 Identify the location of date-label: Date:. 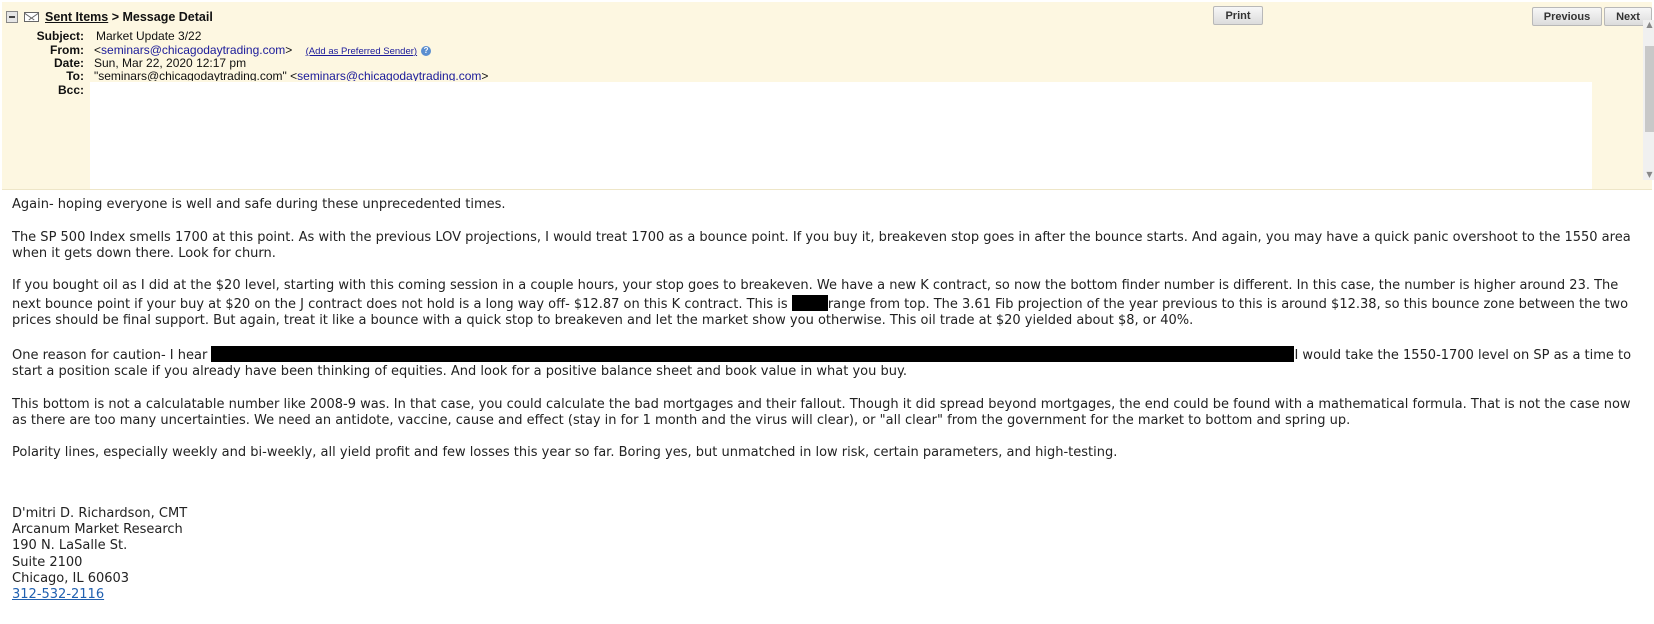
(68, 63).